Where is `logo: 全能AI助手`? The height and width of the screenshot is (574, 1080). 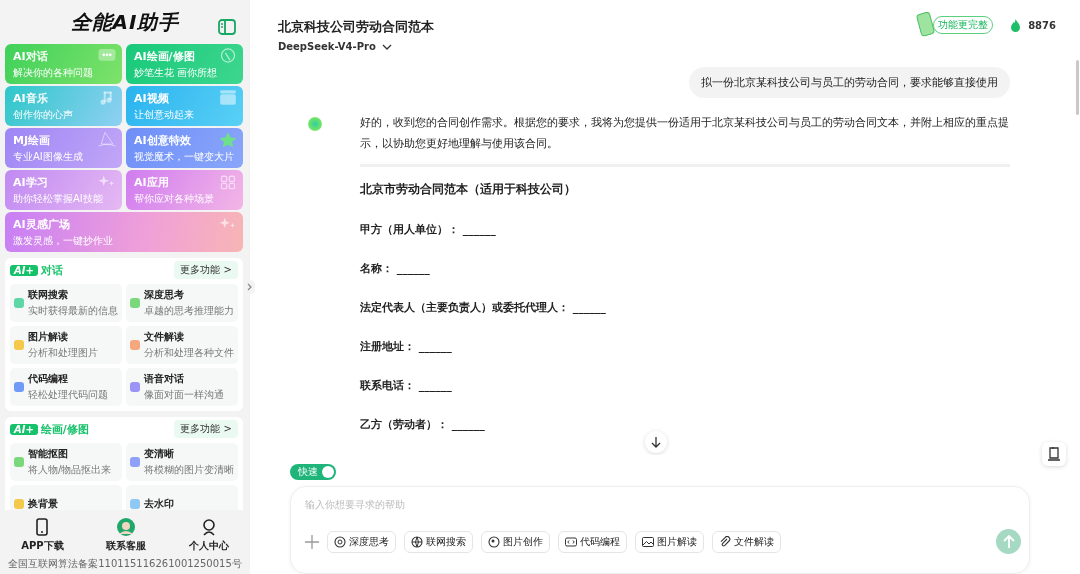
logo: 全能AI助手 is located at coordinates (125, 22).